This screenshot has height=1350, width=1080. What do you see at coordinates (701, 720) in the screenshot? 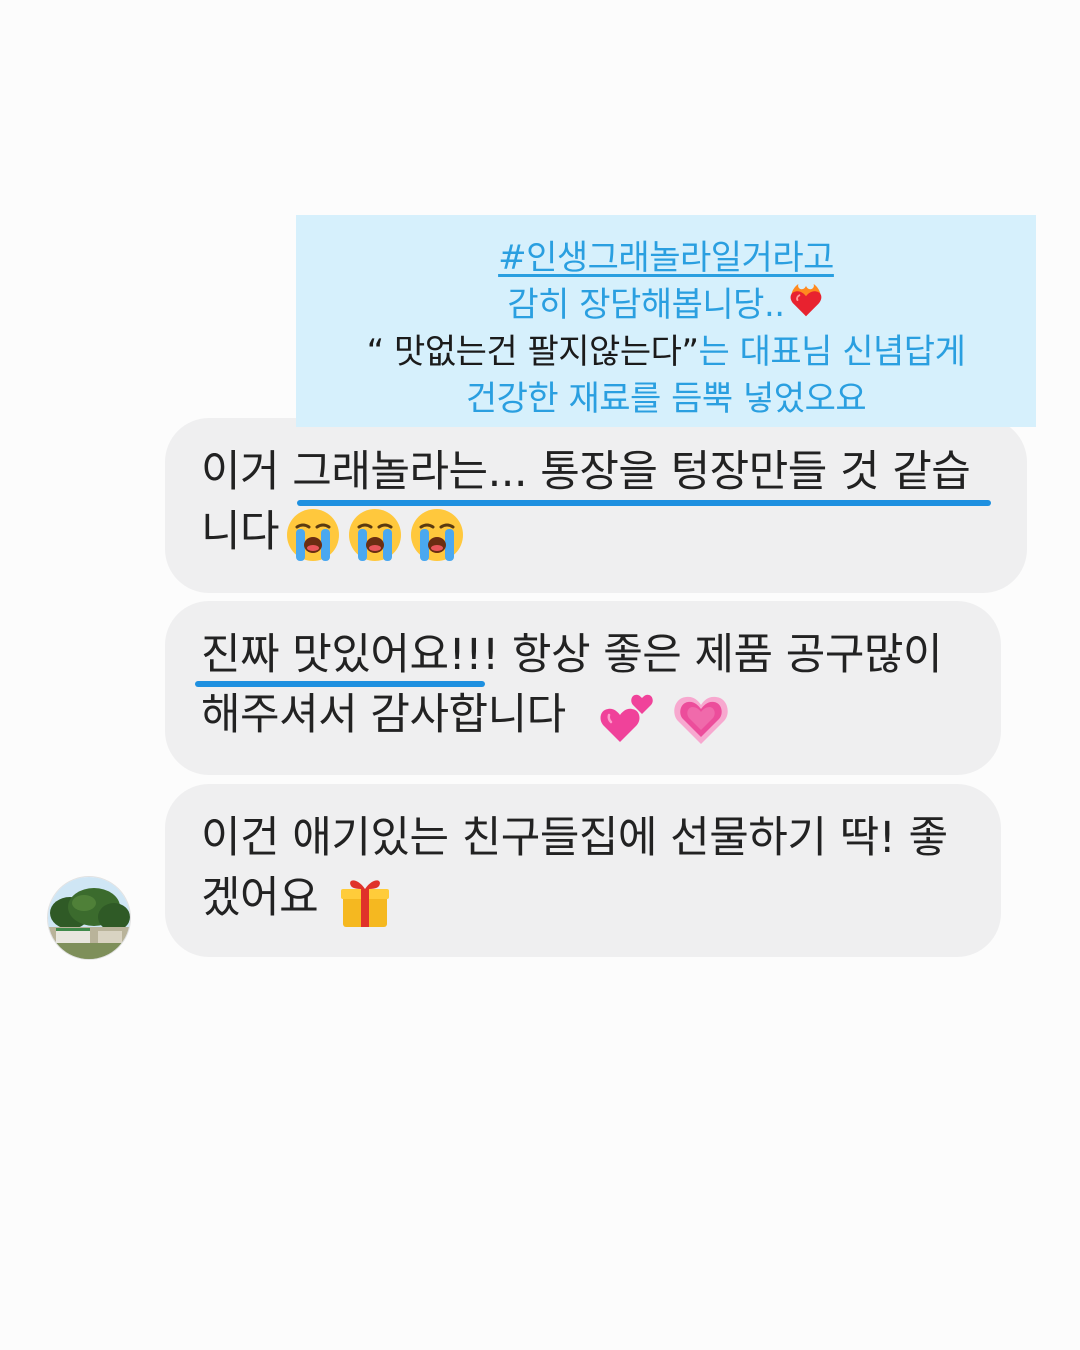
I see `growing-heart-emoji` at bounding box center [701, 720].